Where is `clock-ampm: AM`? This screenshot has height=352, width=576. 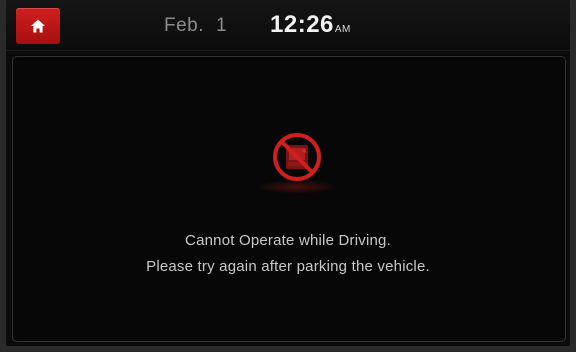
clock-ampm: AM is located at coordinates (342, 29).